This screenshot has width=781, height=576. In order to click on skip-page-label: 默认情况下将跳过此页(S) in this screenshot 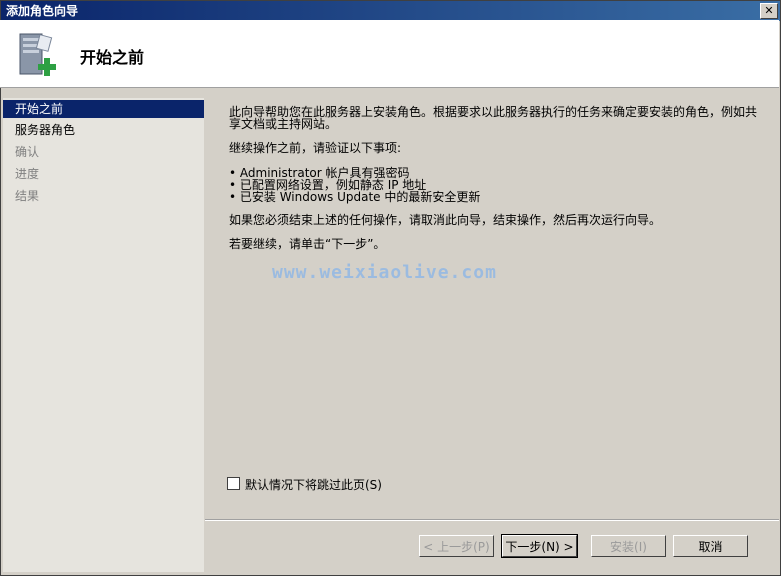, I will do `click(313, 484)`.